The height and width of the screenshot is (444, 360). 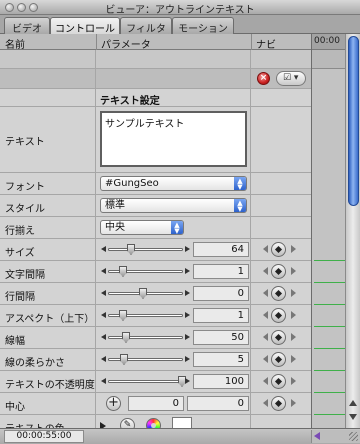 What do you see at coordinates (180, 8) in the screenshot?
I see `window-titlebar: ビューア：アウトラインテキスト` at bounding box center [180, 8].